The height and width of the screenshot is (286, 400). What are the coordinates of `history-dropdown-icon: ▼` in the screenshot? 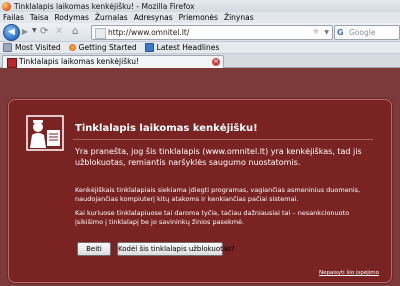 It's located at (34, 30).